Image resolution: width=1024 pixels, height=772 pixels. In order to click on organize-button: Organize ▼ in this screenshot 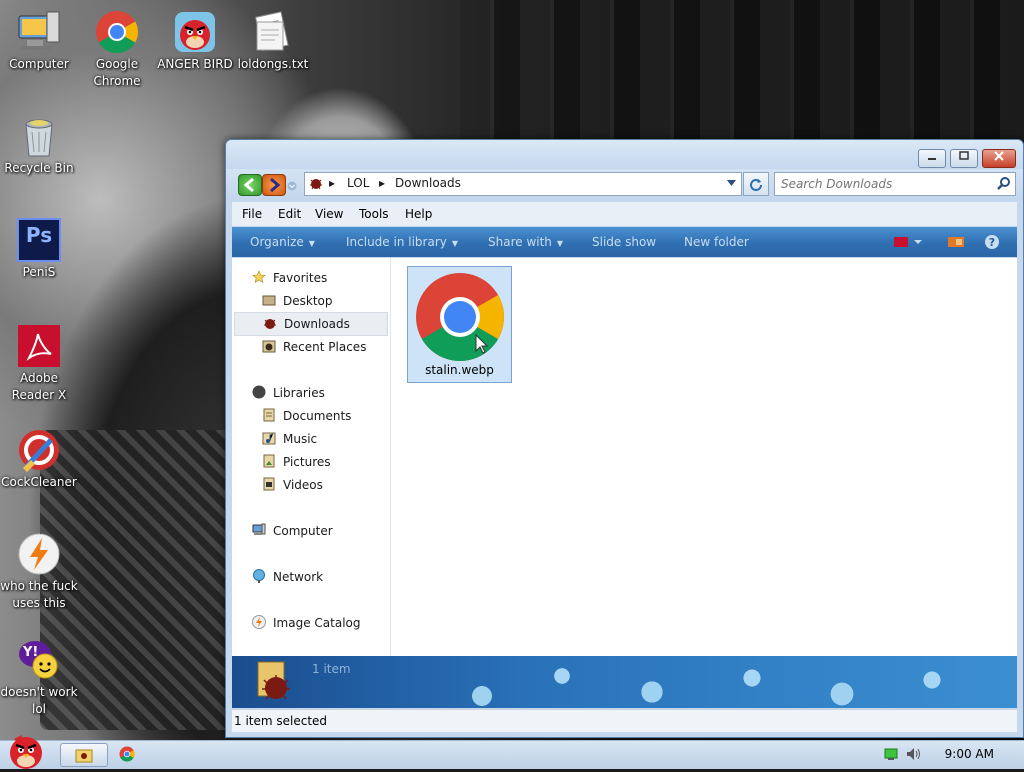, I will do `click(282, 242)`.